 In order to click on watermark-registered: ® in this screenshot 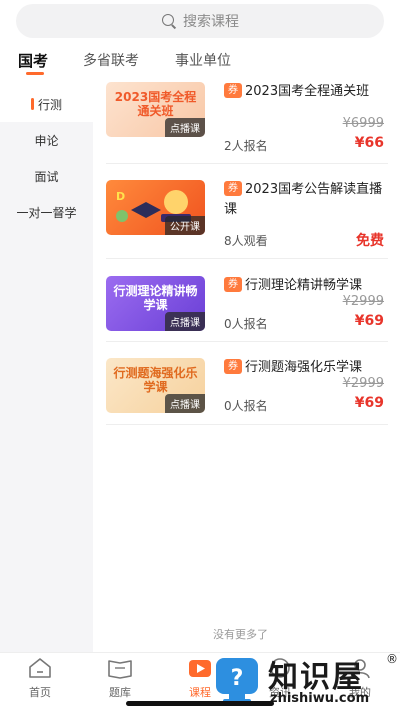, I will do `click(392, 659)`.